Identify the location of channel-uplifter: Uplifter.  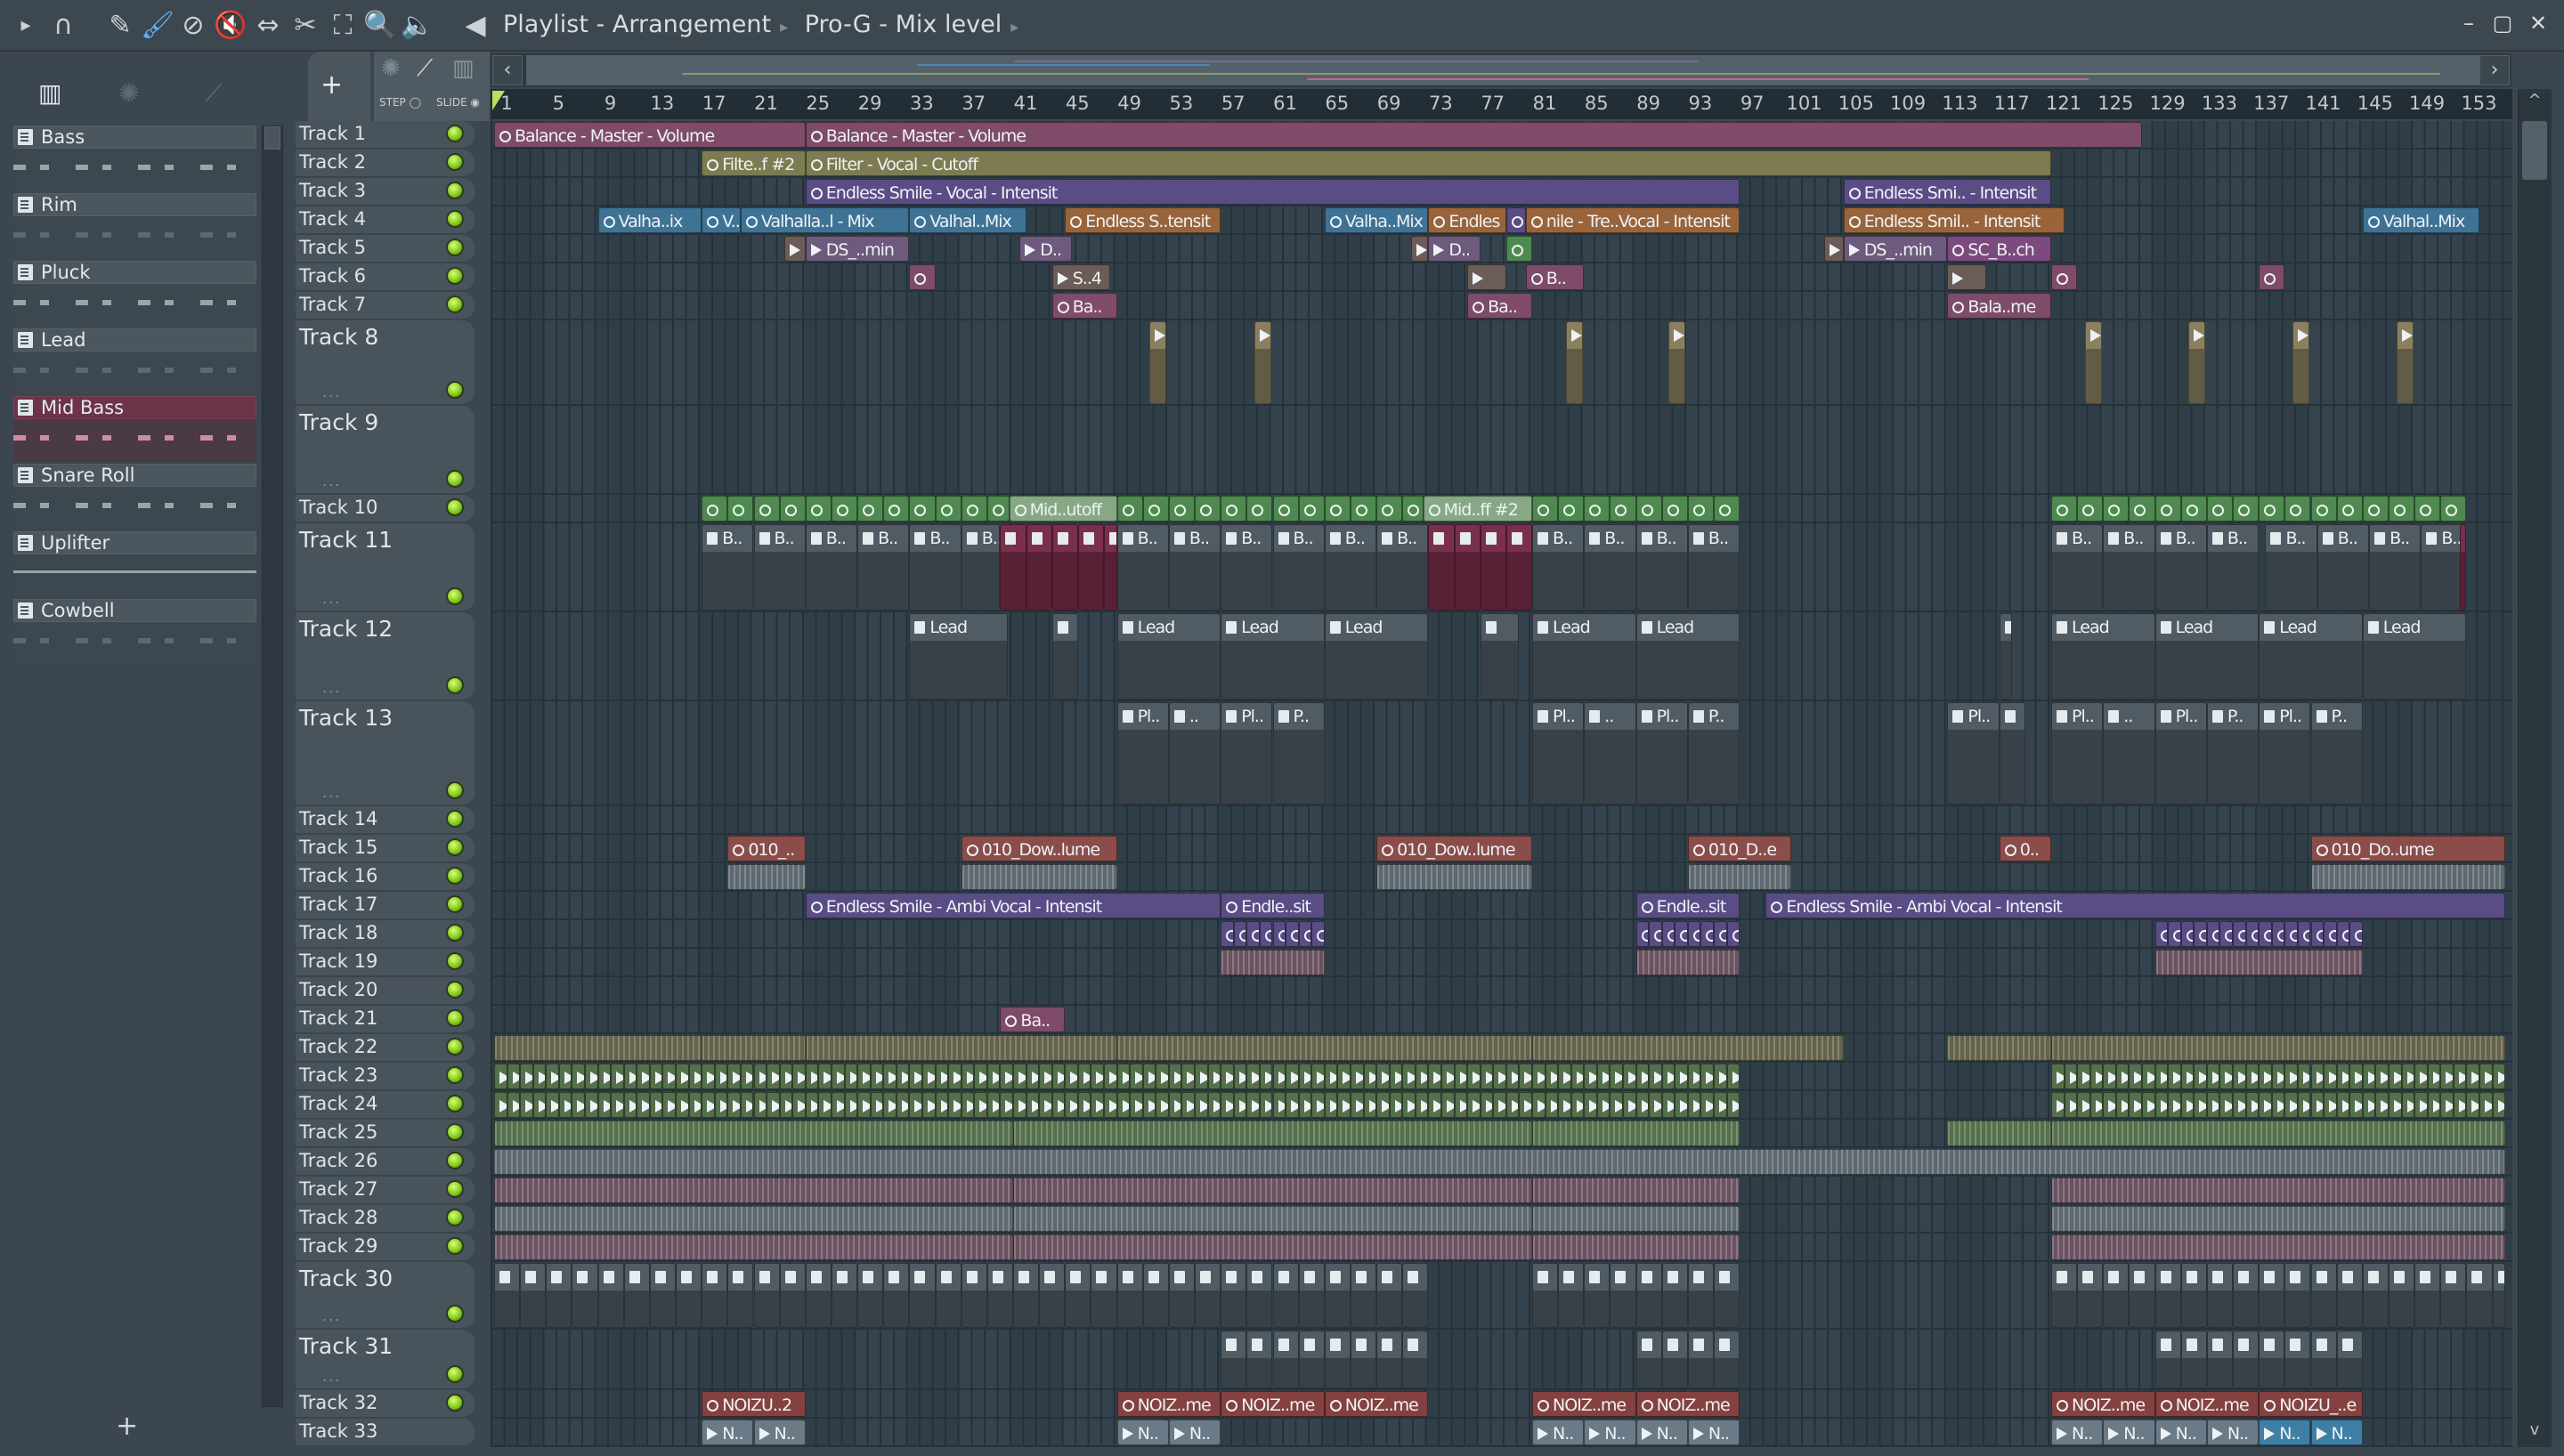
(134, 565).